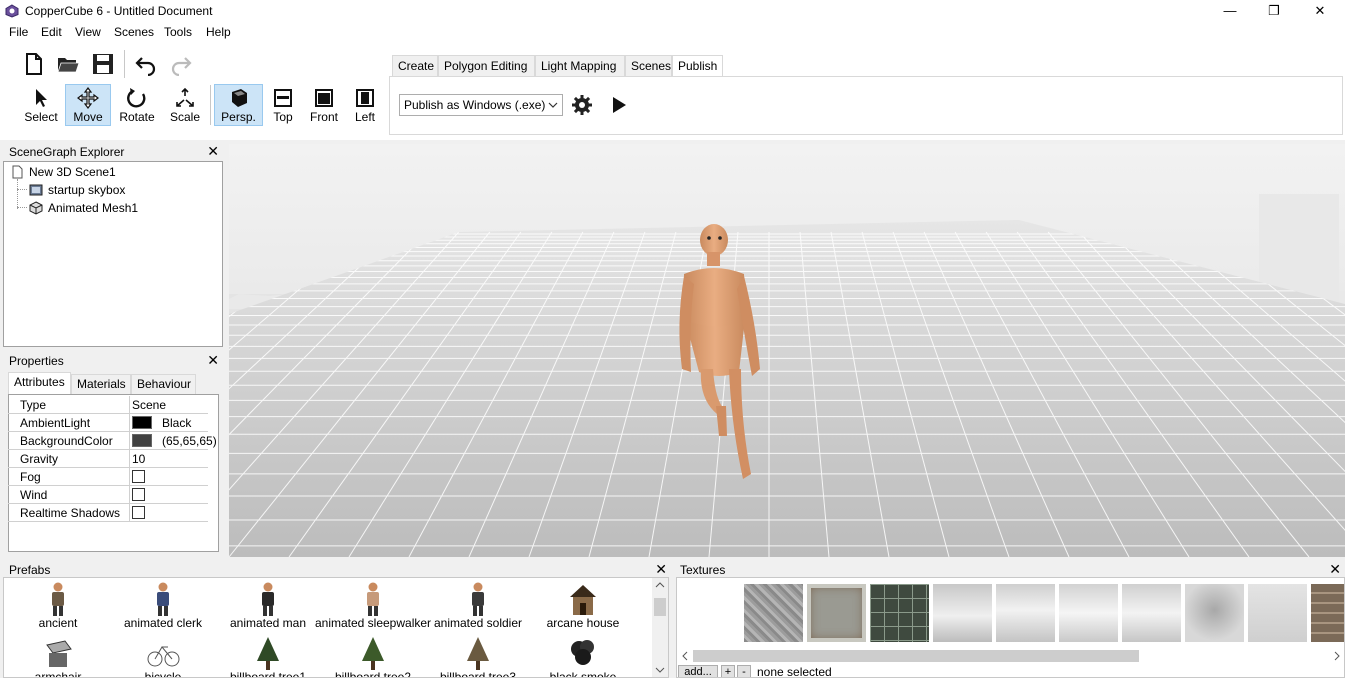  Describe the element at coordinates (93, 208) in the screenshot. I see `tree-item-label: Animated Mesh1` at that location.